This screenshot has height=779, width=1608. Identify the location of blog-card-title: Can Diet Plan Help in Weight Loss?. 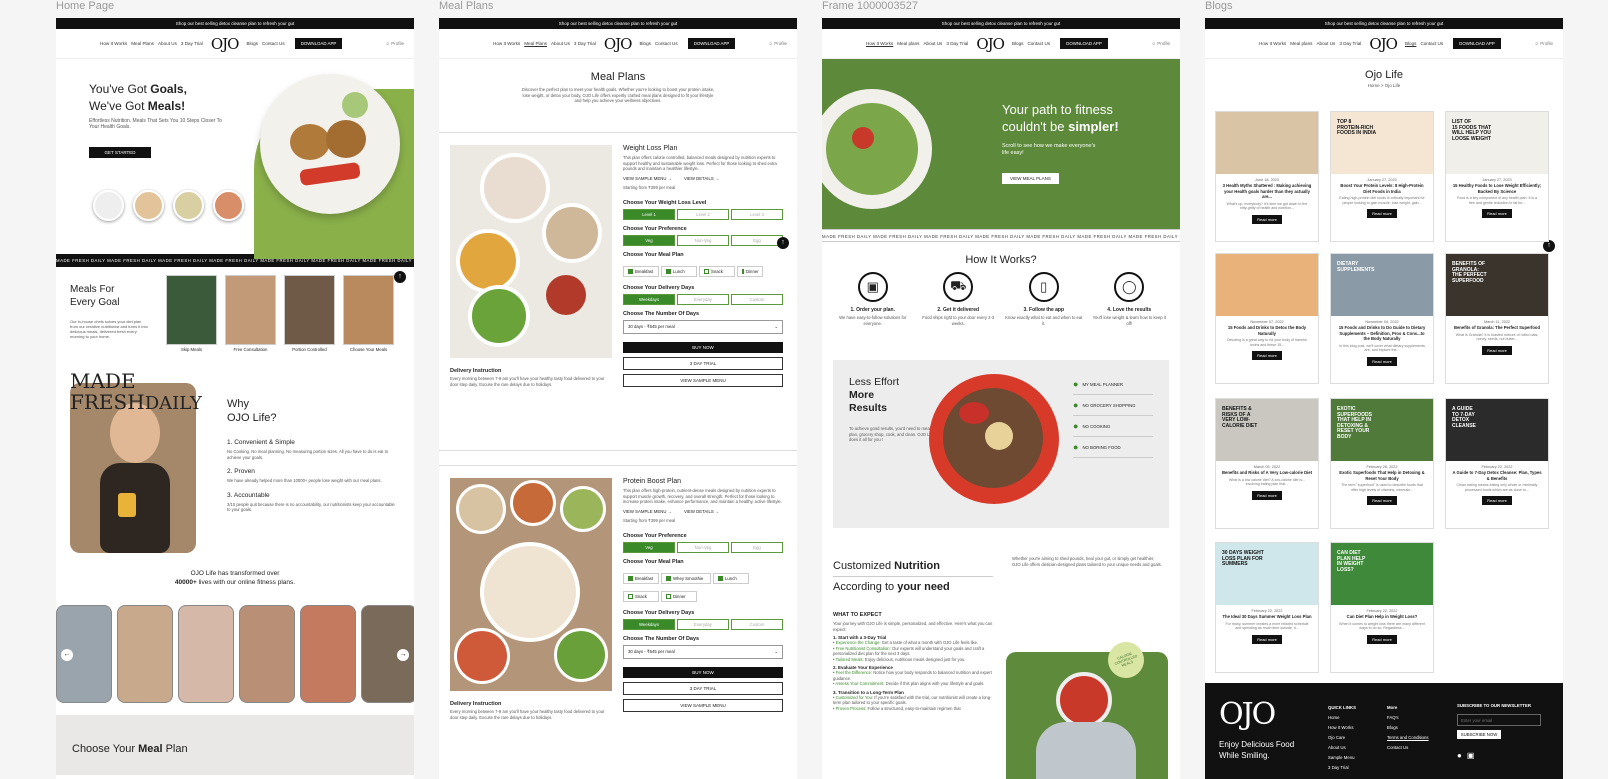
(1382, 617).